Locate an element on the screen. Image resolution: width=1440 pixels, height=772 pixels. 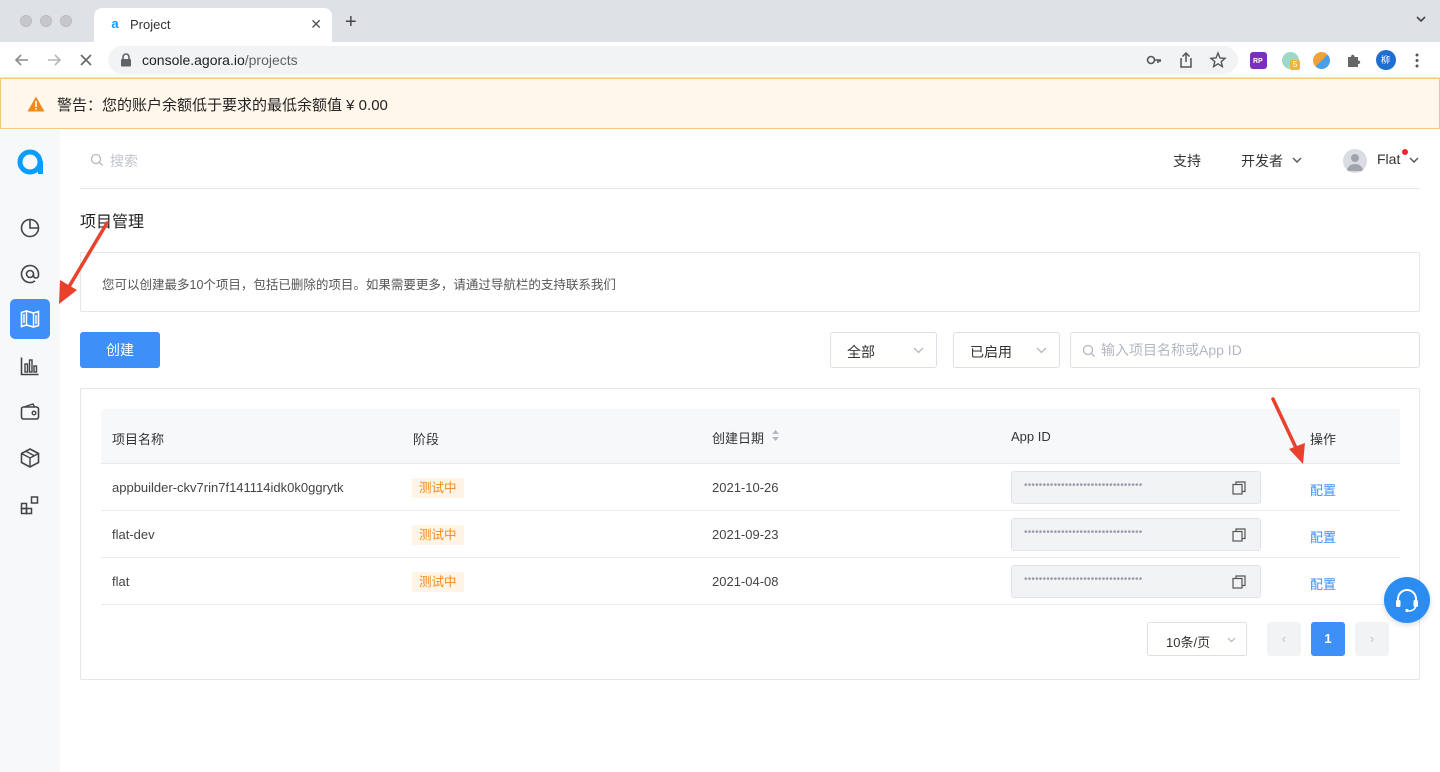
forward-icon is located at coordinates (54, 60).